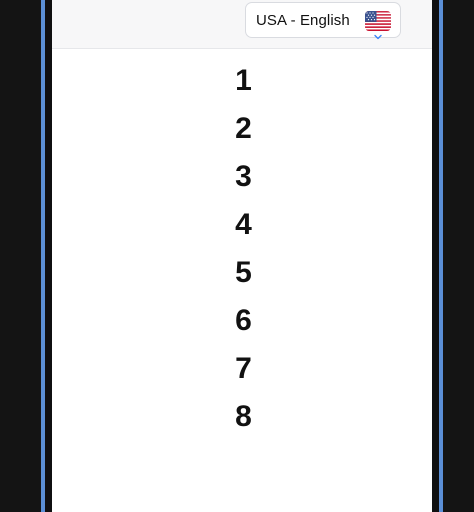 The image size is (474, 512). I want to click on list-item: 4, so click(243, 224).